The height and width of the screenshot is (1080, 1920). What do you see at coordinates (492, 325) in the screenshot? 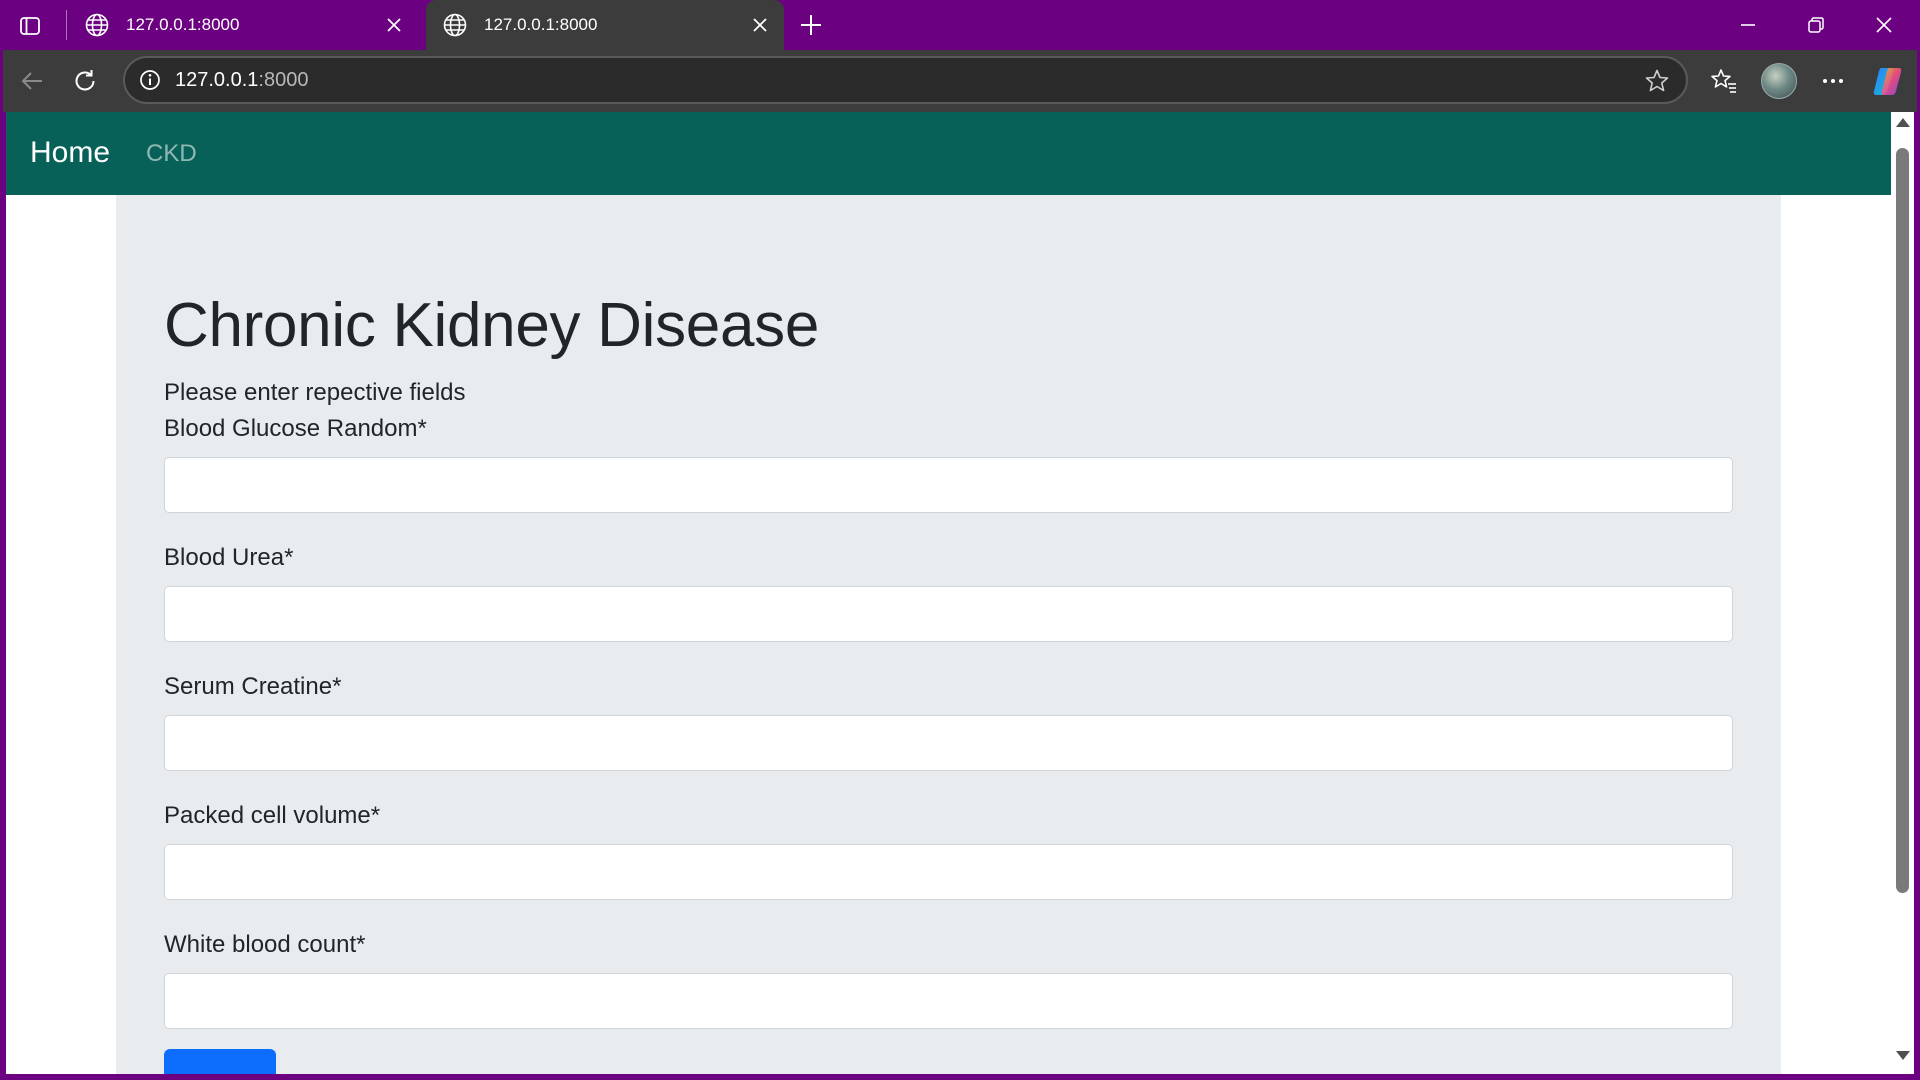
I see `page-title: Chronic Kidney Disease` at bounding box center [492, 325].